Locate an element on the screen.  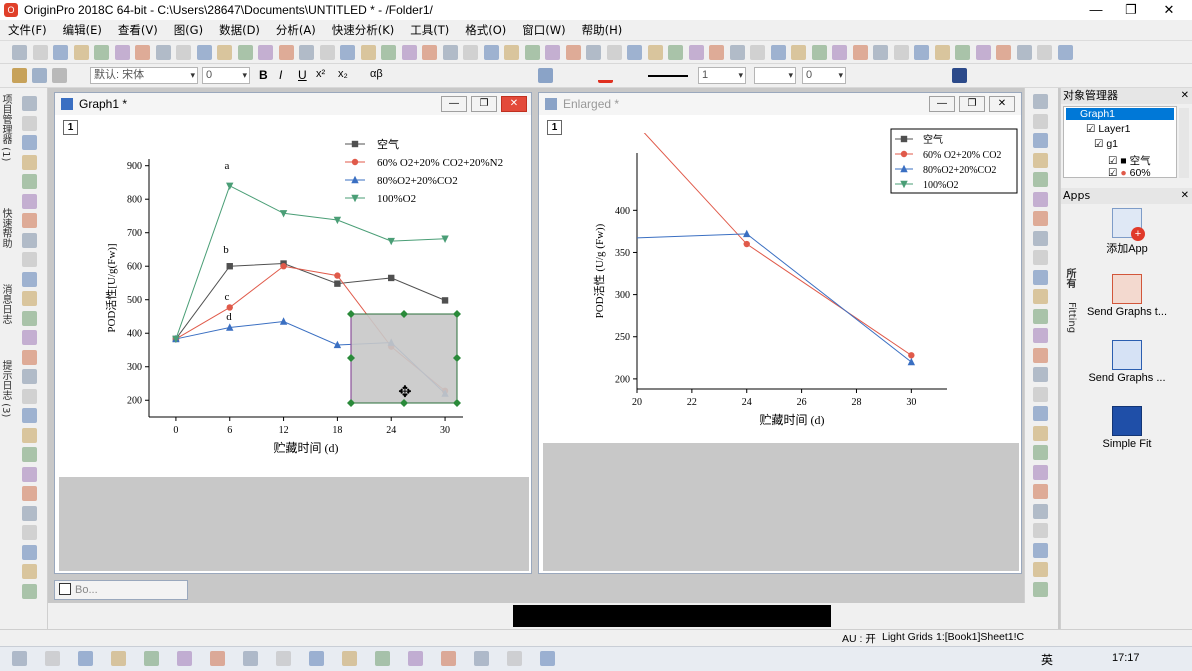
enlarged-close-button: ✕ is located at coordinates (1002, 104).